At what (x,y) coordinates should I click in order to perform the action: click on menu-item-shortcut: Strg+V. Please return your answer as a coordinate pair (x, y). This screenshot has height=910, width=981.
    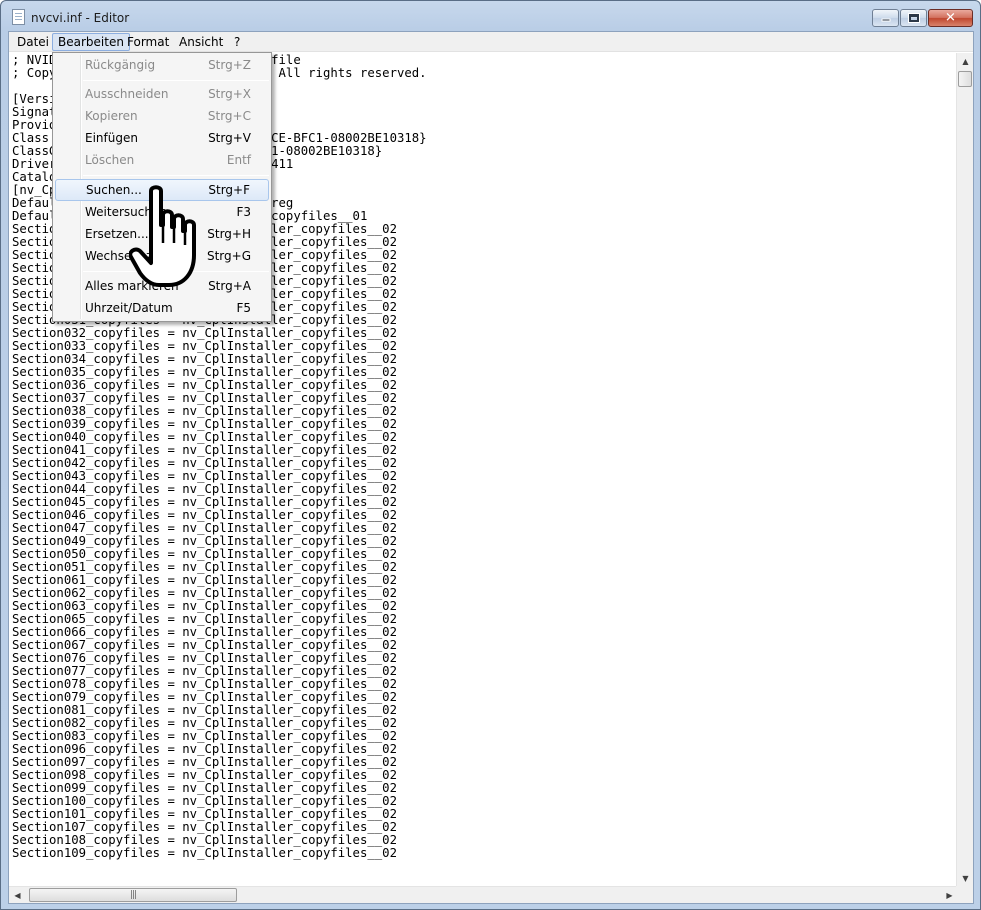
    Looking at the image, I should click on (229, 138).